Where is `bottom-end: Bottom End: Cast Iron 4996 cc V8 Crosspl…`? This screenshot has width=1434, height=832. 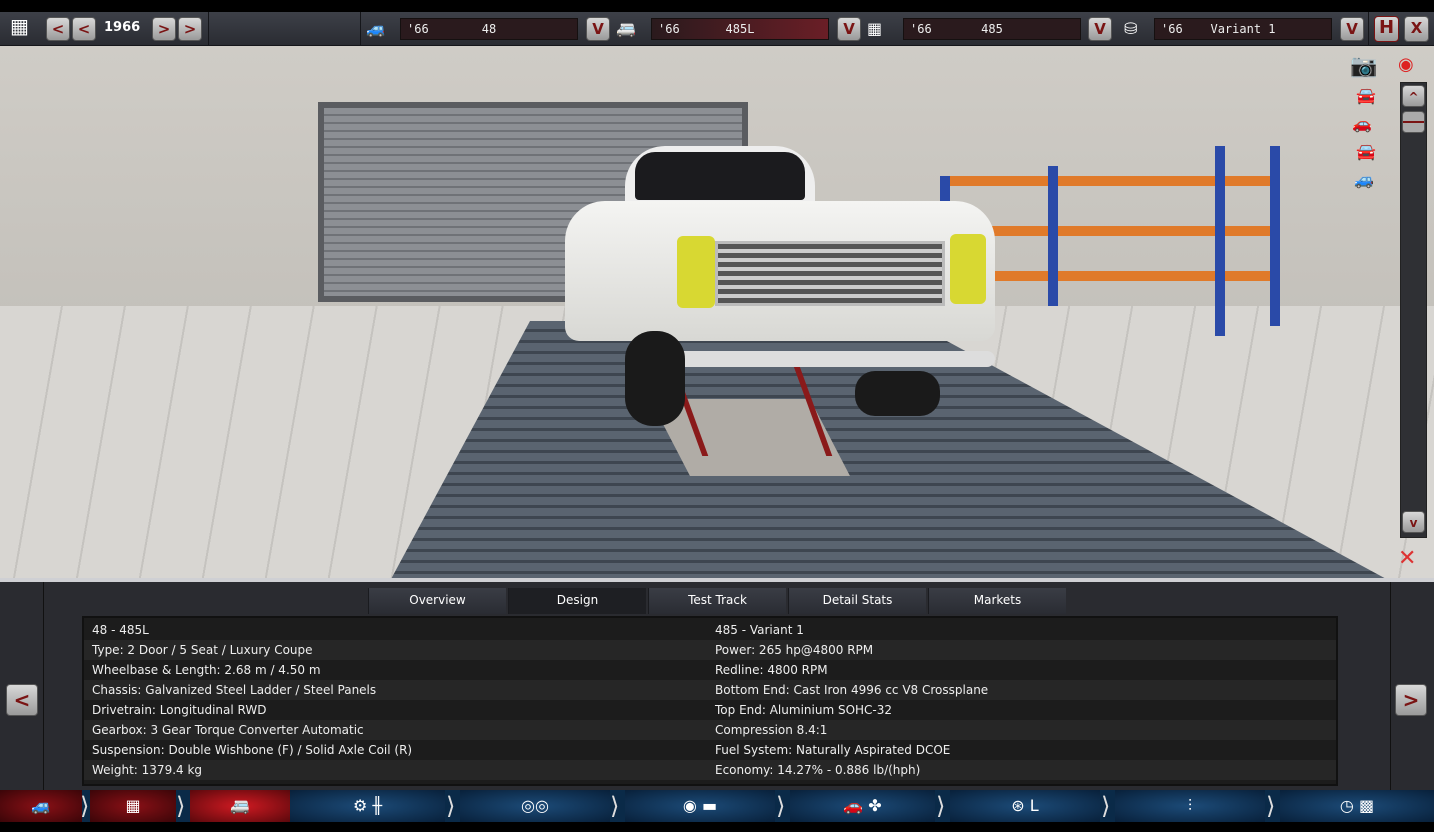
bottom-end: Bottom End: Cast Iron 4996 cc V8 Crosspl… is located at coordinates (852, 690).